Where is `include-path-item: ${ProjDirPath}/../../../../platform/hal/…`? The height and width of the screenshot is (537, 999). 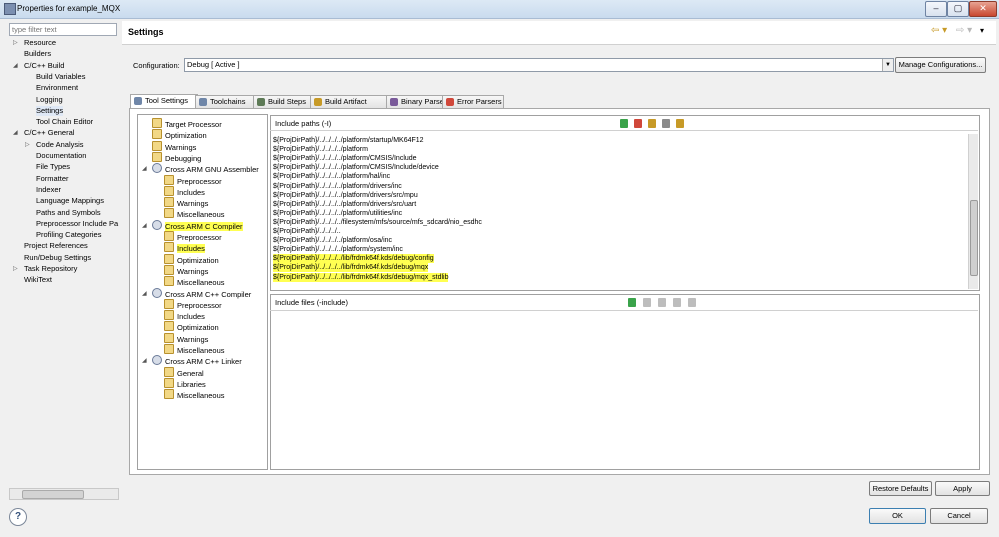 include-path-item: ${ProjDirPath}/../../../../platform/hal/… is located at coordinates (331, 176).